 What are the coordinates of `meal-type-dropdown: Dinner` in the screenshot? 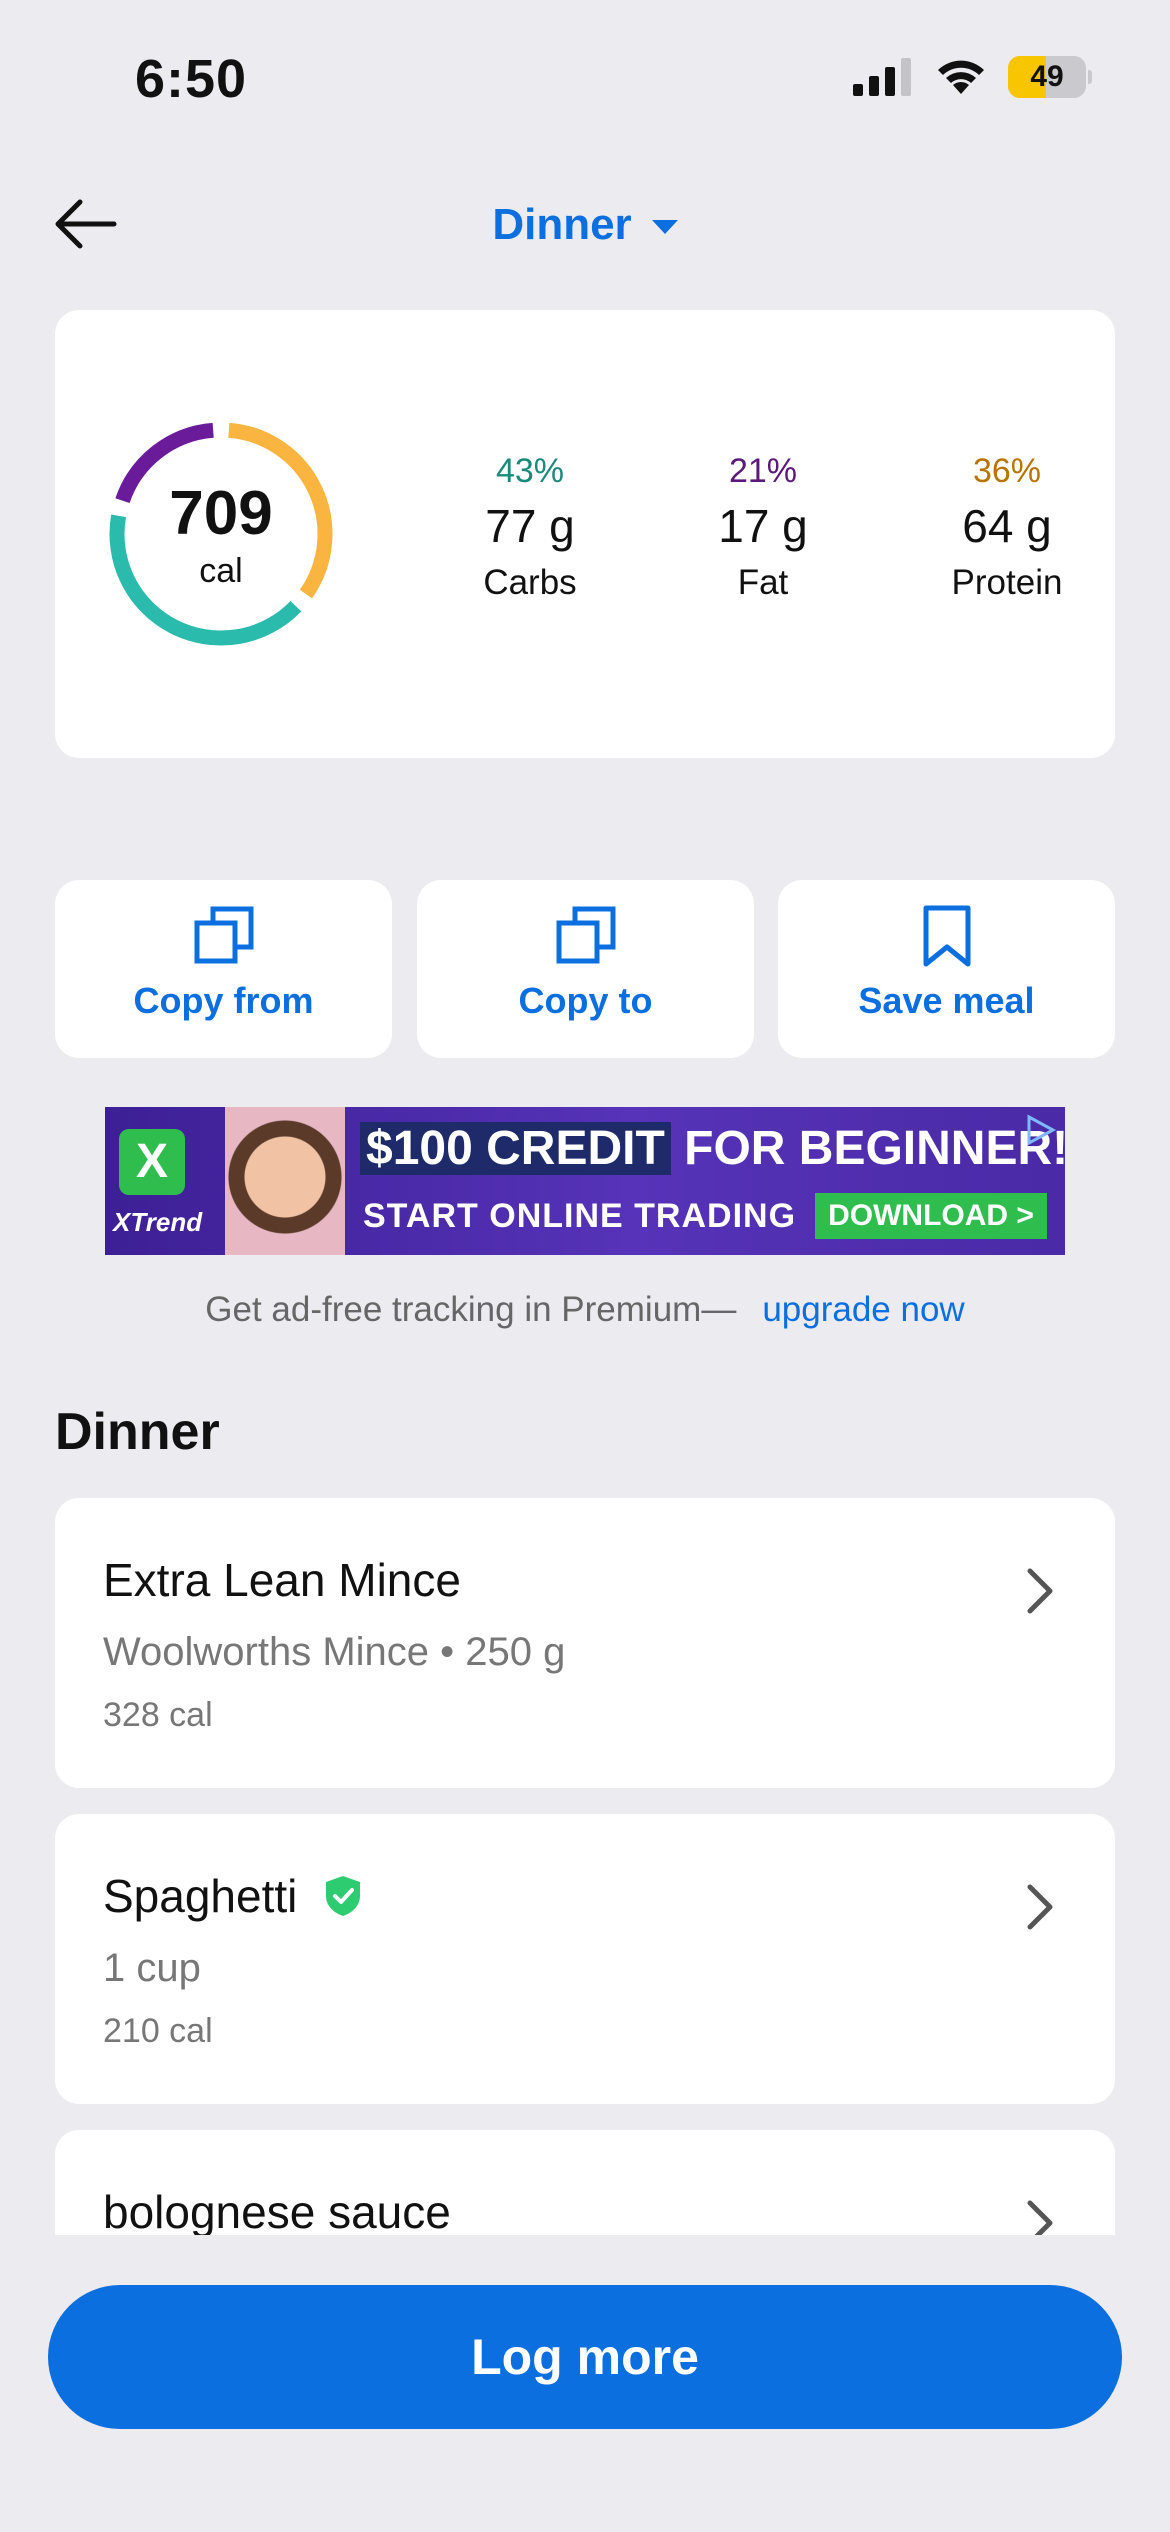 It's located at (585, 225).